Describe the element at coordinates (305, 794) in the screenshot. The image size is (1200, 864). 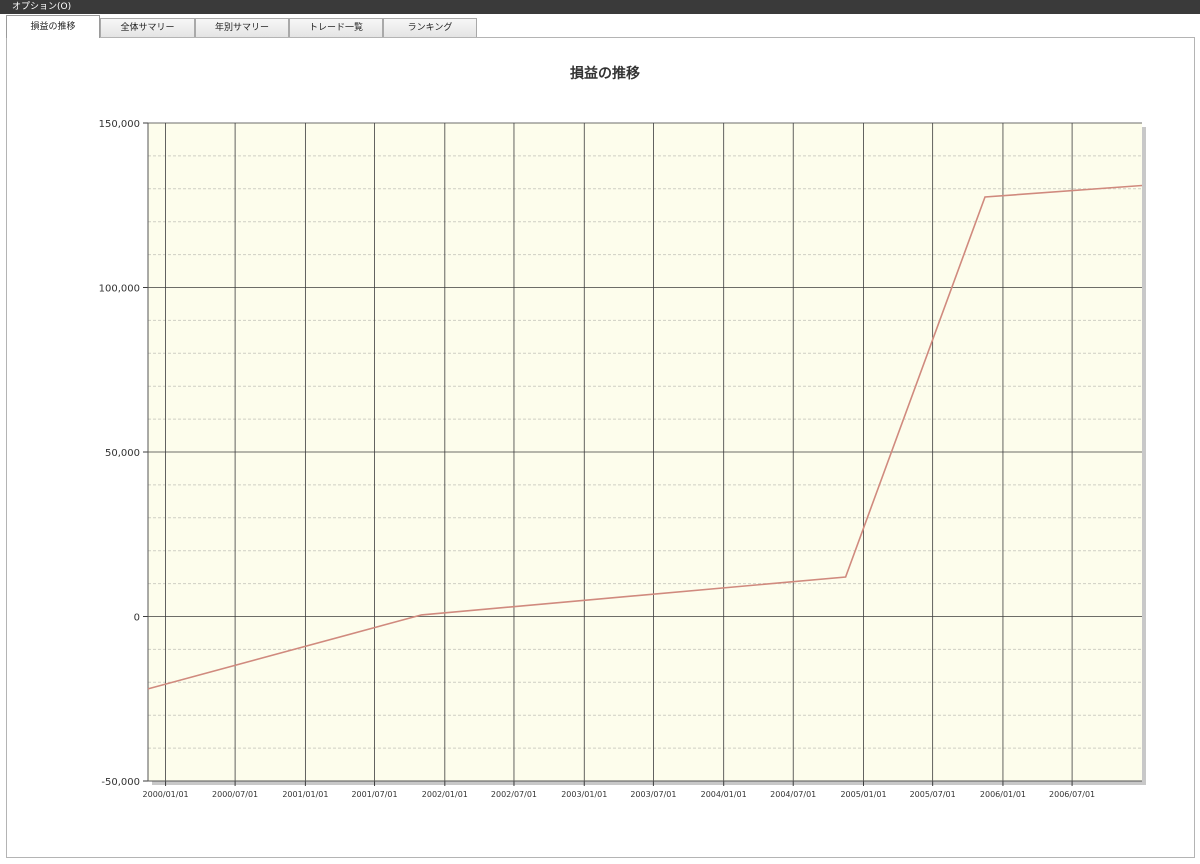
I see `x-tick-label: 2001/01/01` at that location.